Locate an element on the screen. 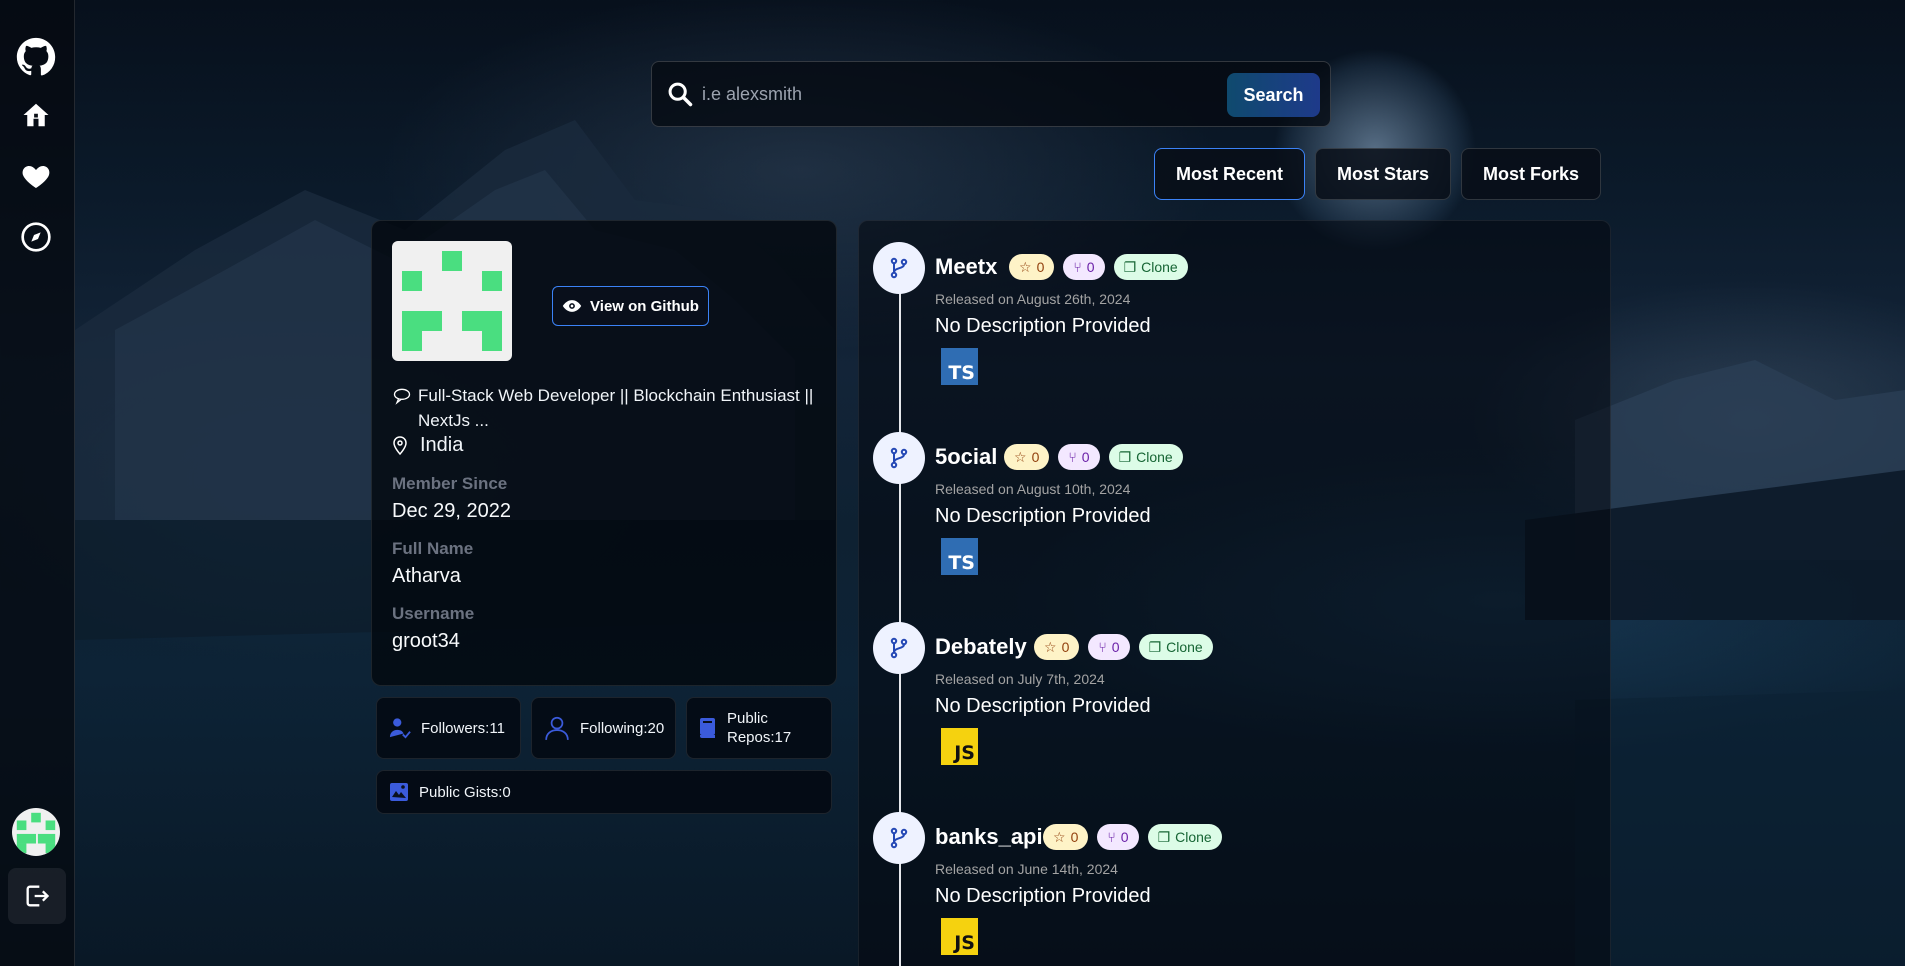 This screenshot has width=1905, height=966. release-date: Released on August 26th, 2024 is located at coordinates (1033, 299).